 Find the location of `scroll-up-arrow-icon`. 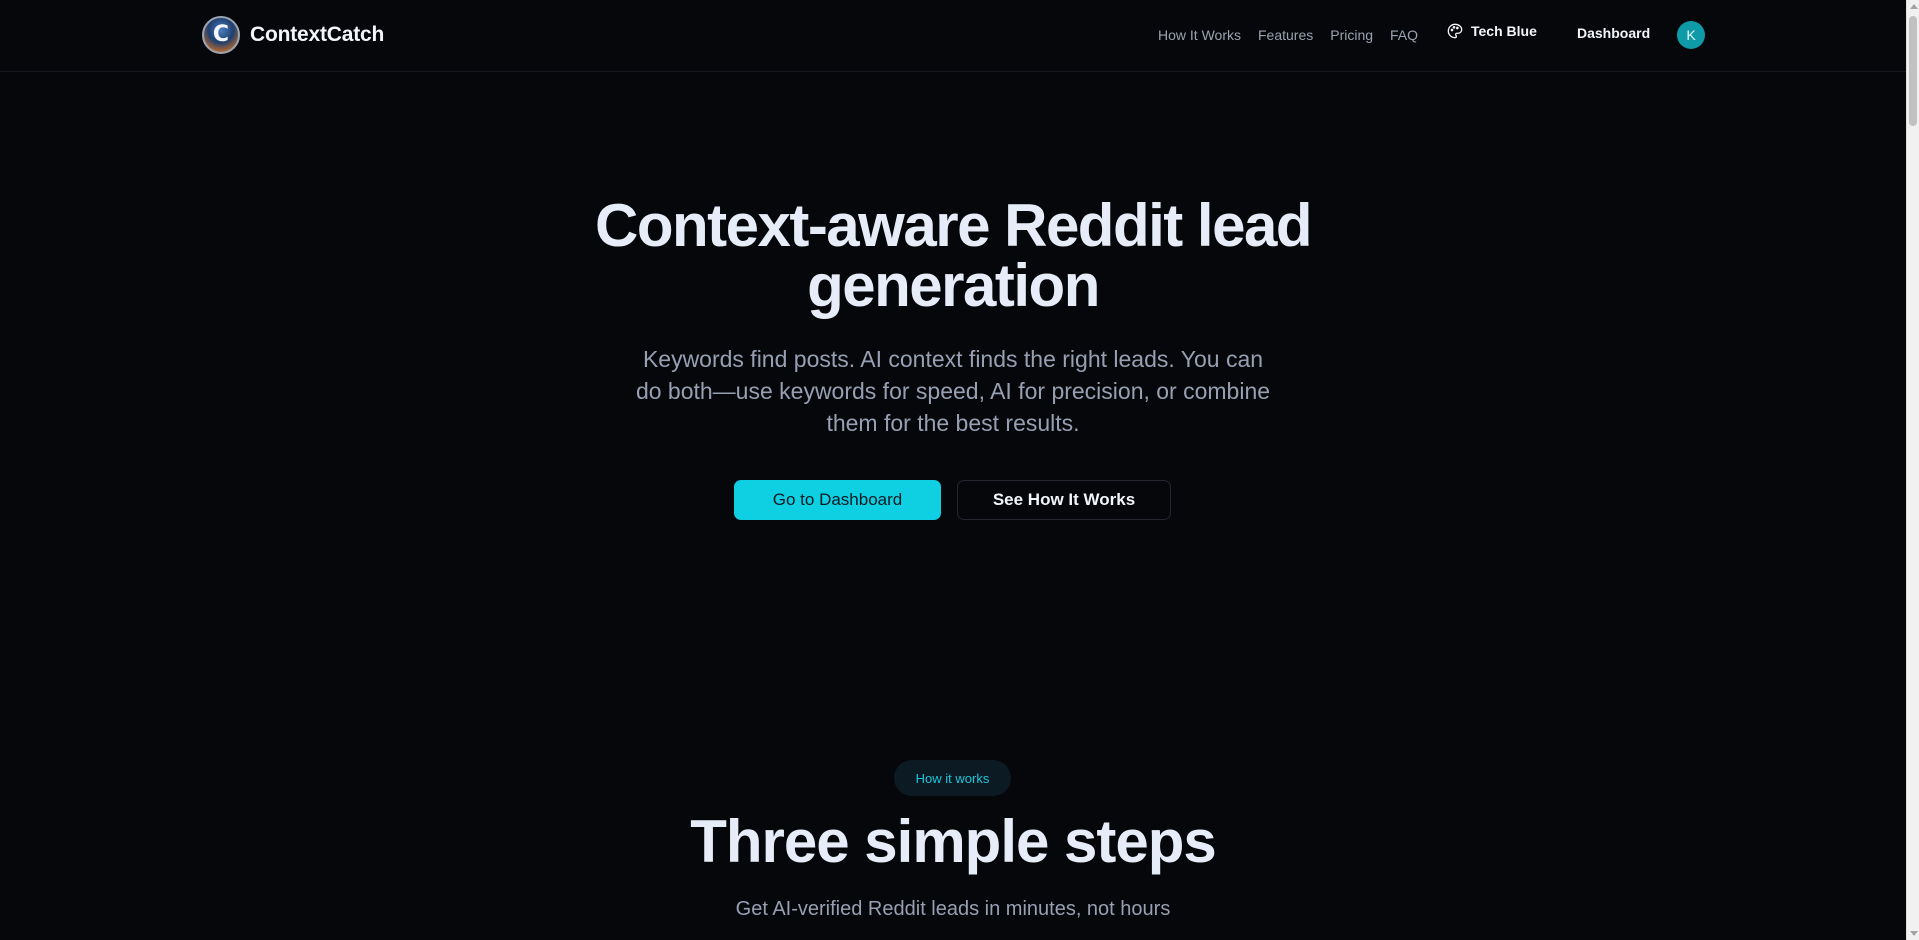

scroll-up-arrow-icon is located at coordinates (1914, 6).